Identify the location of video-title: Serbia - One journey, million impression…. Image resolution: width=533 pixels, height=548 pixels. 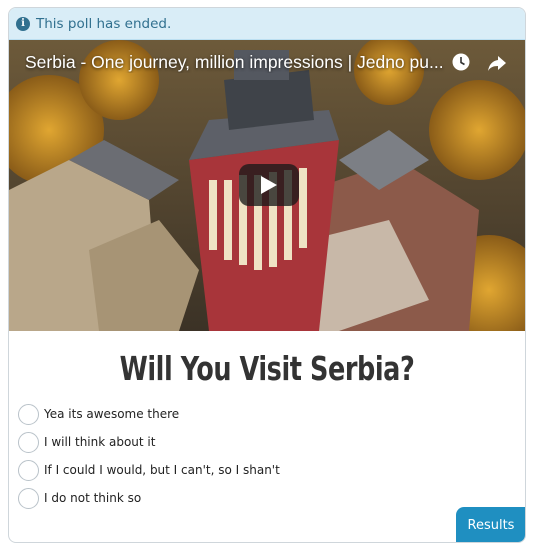
(235, 62).